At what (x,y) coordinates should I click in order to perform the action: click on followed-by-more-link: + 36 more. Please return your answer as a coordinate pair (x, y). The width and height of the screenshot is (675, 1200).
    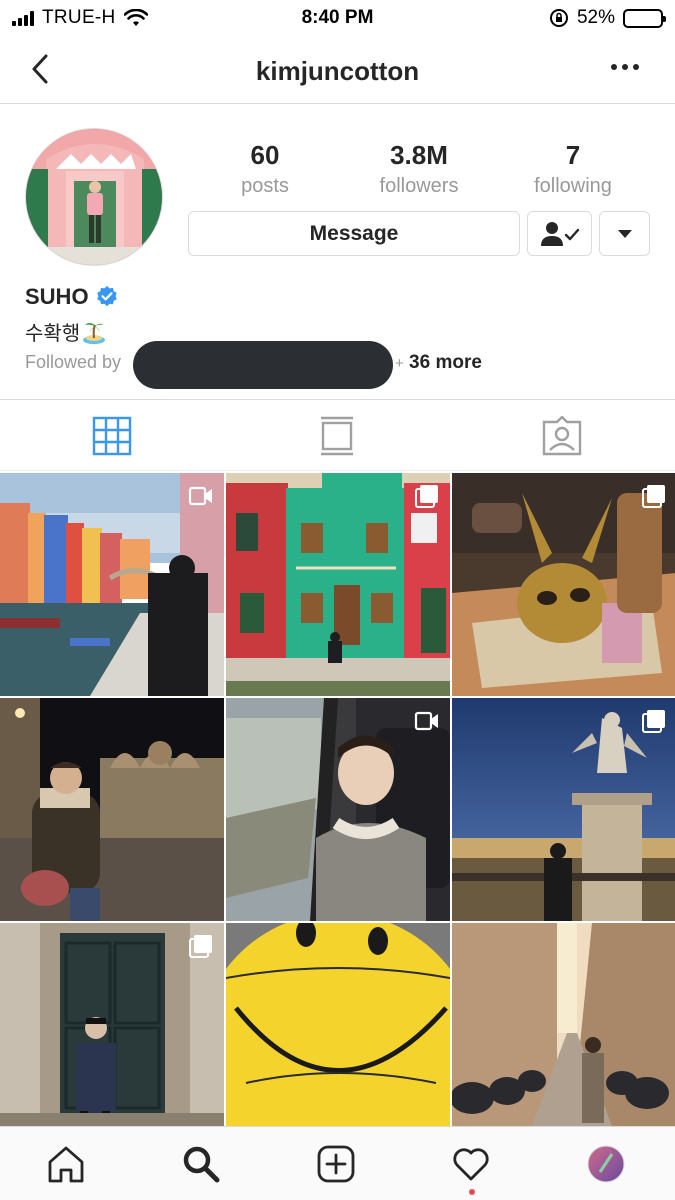
    Looking at the image, I should click on (438, 363).